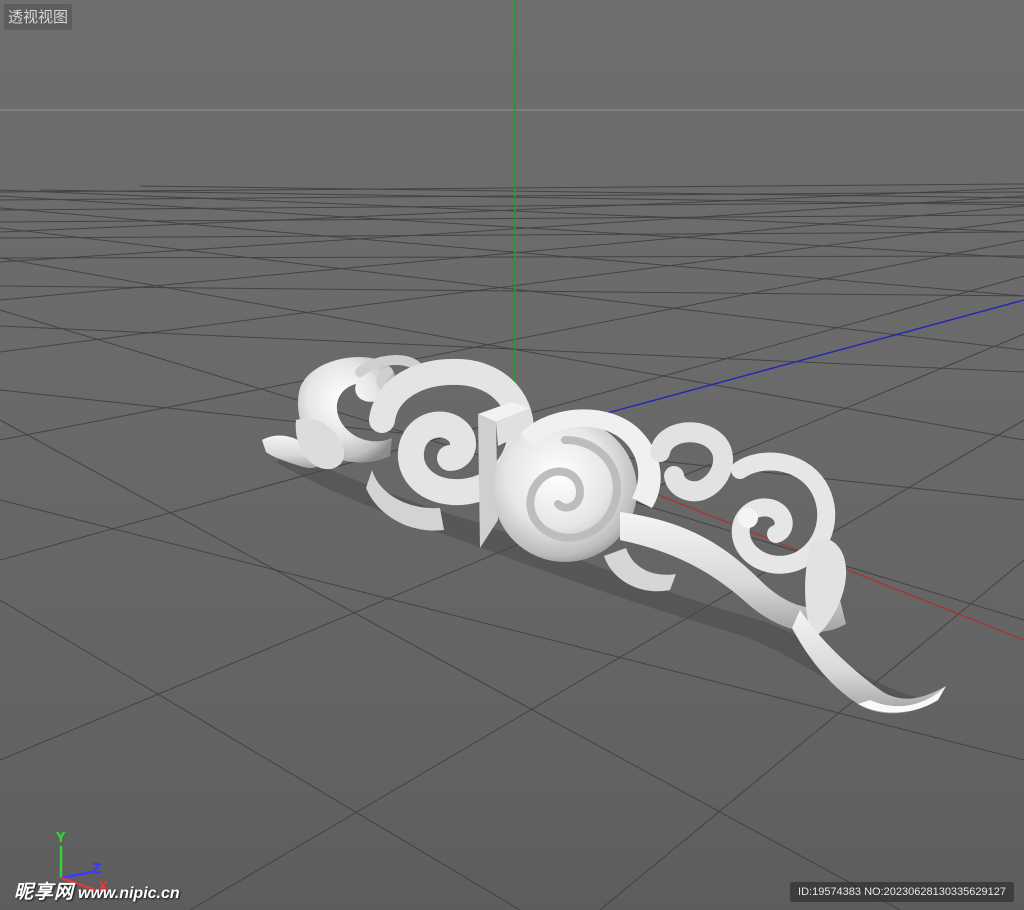 The width and height of the screenshot is (1024, 910). I want to click on gizmo-z-label: Z, so click(97, 869).